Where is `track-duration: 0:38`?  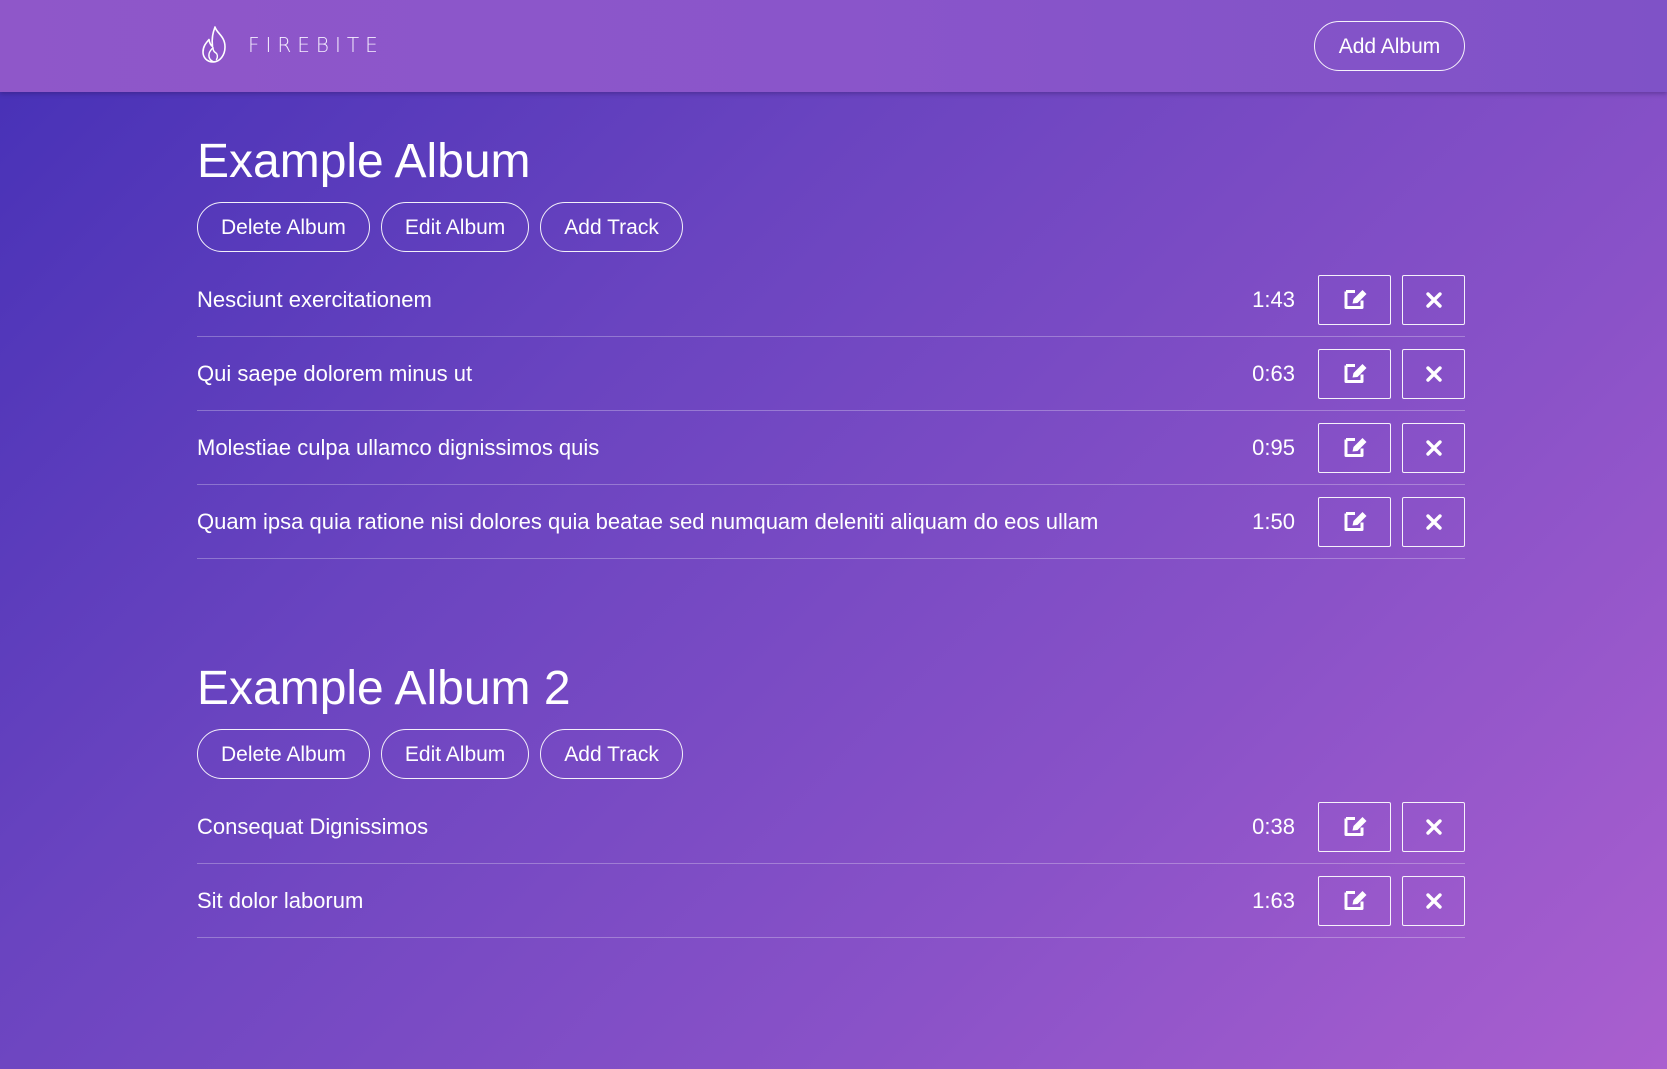 track-duration: 0:38 is located at coordinates (1273, 826).